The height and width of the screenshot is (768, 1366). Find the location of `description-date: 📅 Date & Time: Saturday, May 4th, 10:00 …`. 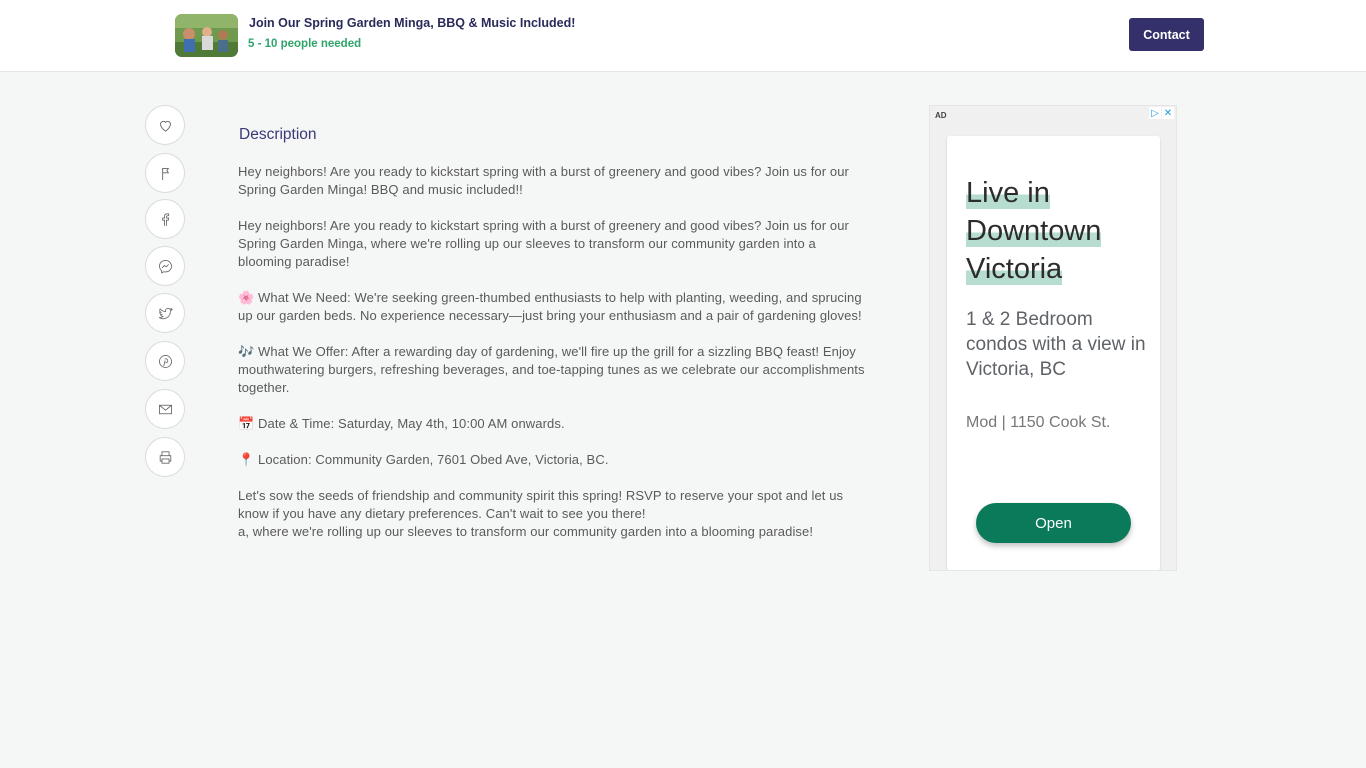

description-date: 📅 Date & Time: Saturday, May 4th, 10:00 … is located at coordinates (401, 423).